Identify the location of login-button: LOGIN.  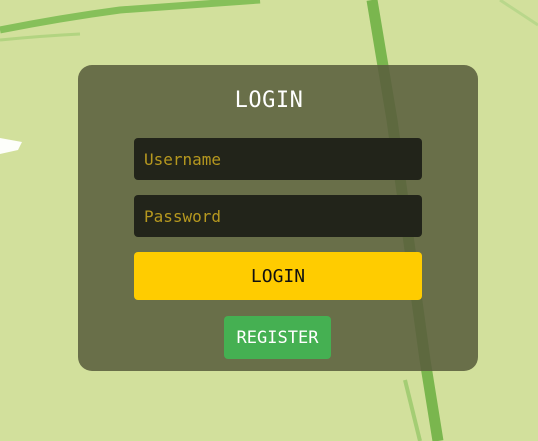
(278, 276).